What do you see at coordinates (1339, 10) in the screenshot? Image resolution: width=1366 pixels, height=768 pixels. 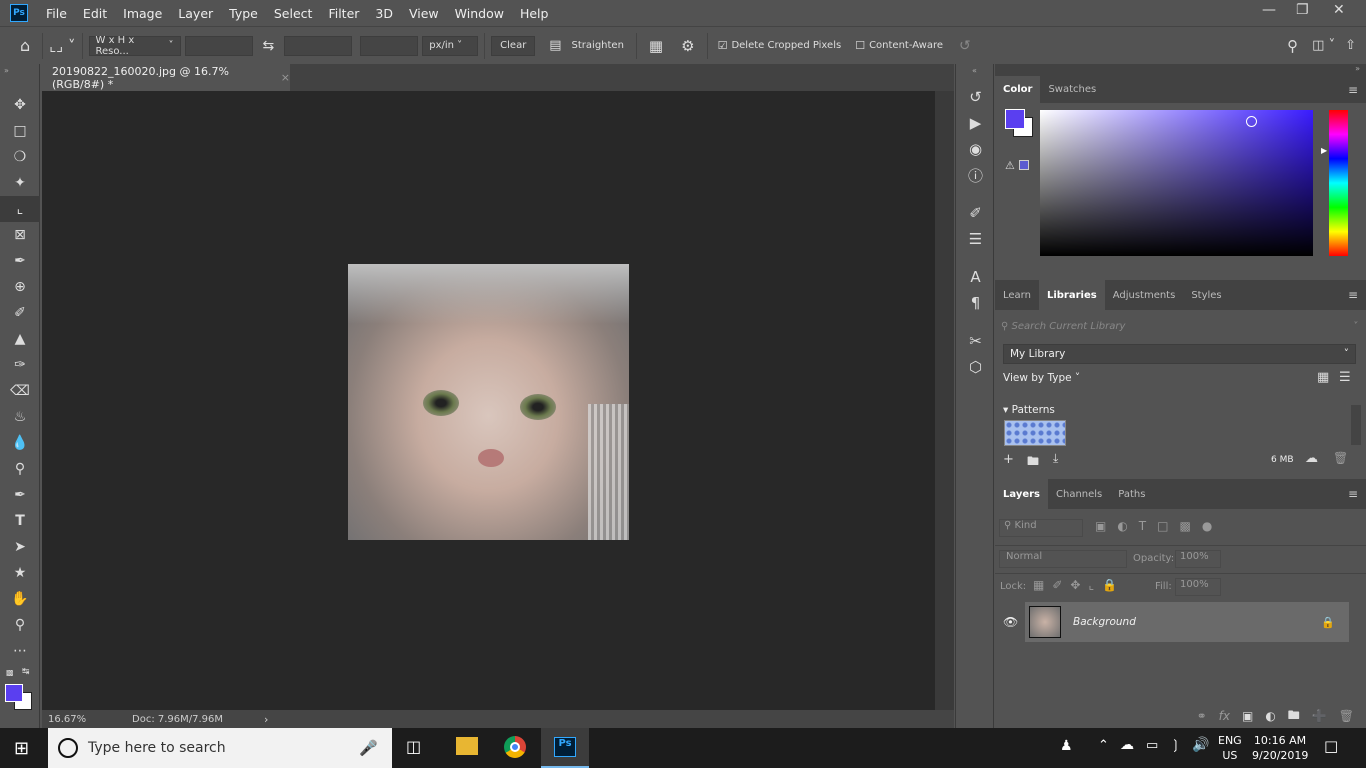 I see `close-window-button: ✕` at bounding box center [1339, 10].